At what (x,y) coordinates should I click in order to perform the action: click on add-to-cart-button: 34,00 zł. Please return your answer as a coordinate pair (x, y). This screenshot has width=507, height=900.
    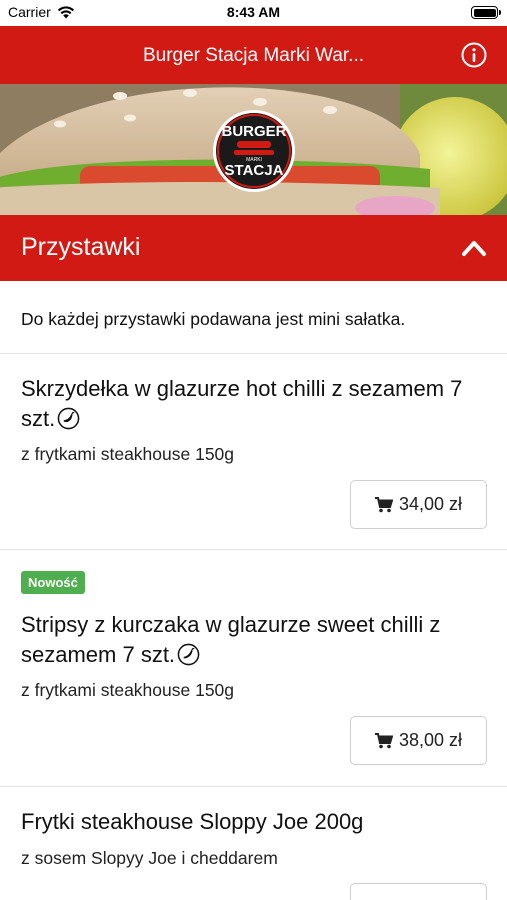
    Looking at the image, I should click on (418, 504).